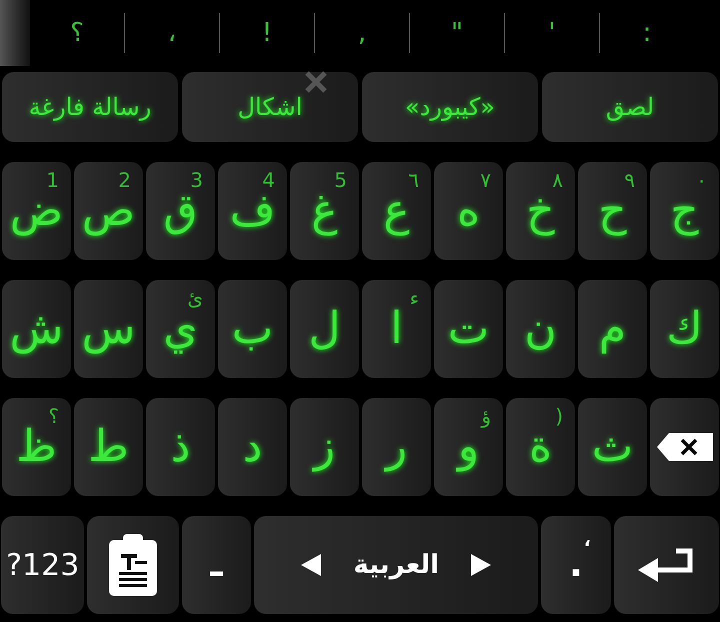 The width and height of the screenshot is (720, 622). Describe the element at coordinates (612, 329) in the screenshot. I see `letter-key: م` at that location.